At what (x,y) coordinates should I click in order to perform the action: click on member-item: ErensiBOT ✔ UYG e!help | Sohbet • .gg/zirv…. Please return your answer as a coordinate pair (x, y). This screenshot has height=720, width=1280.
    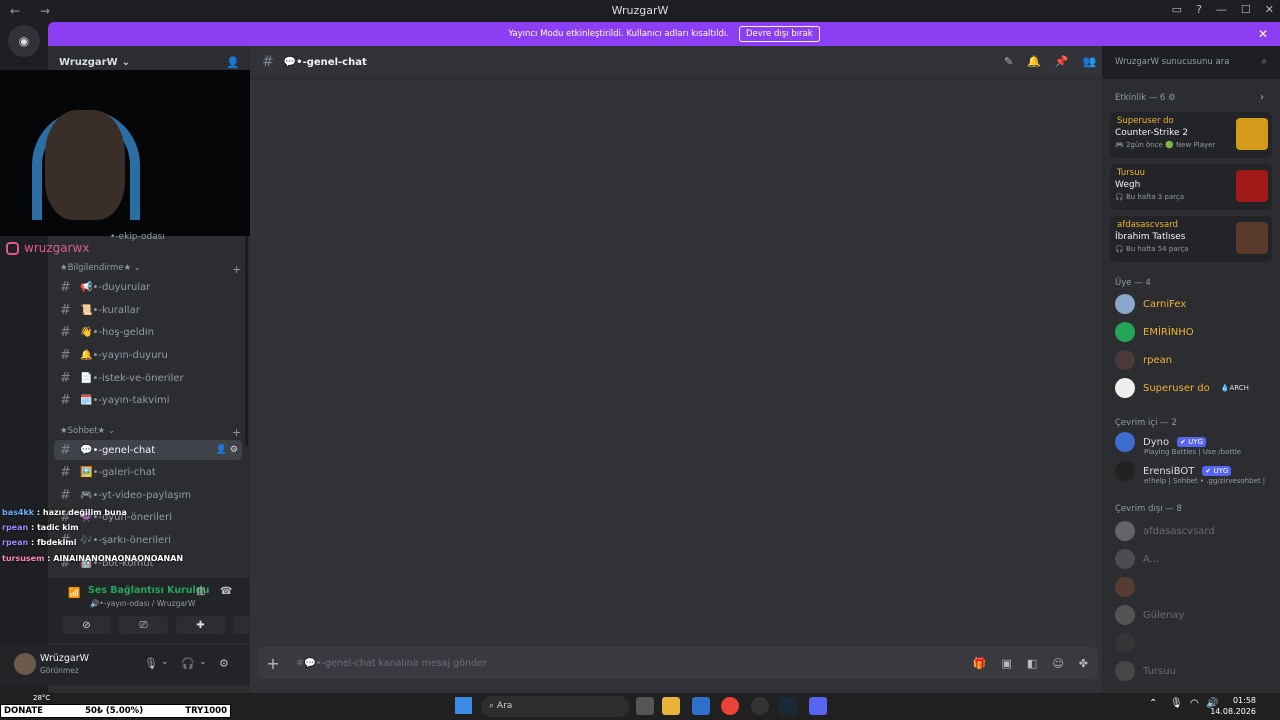
    Looking at the image, I should click on (1190, 472).